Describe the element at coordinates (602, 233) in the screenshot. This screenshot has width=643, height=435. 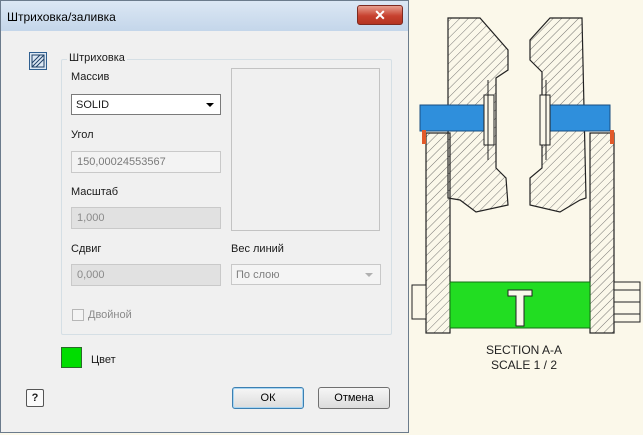
I see `right-side-plate` at that location.